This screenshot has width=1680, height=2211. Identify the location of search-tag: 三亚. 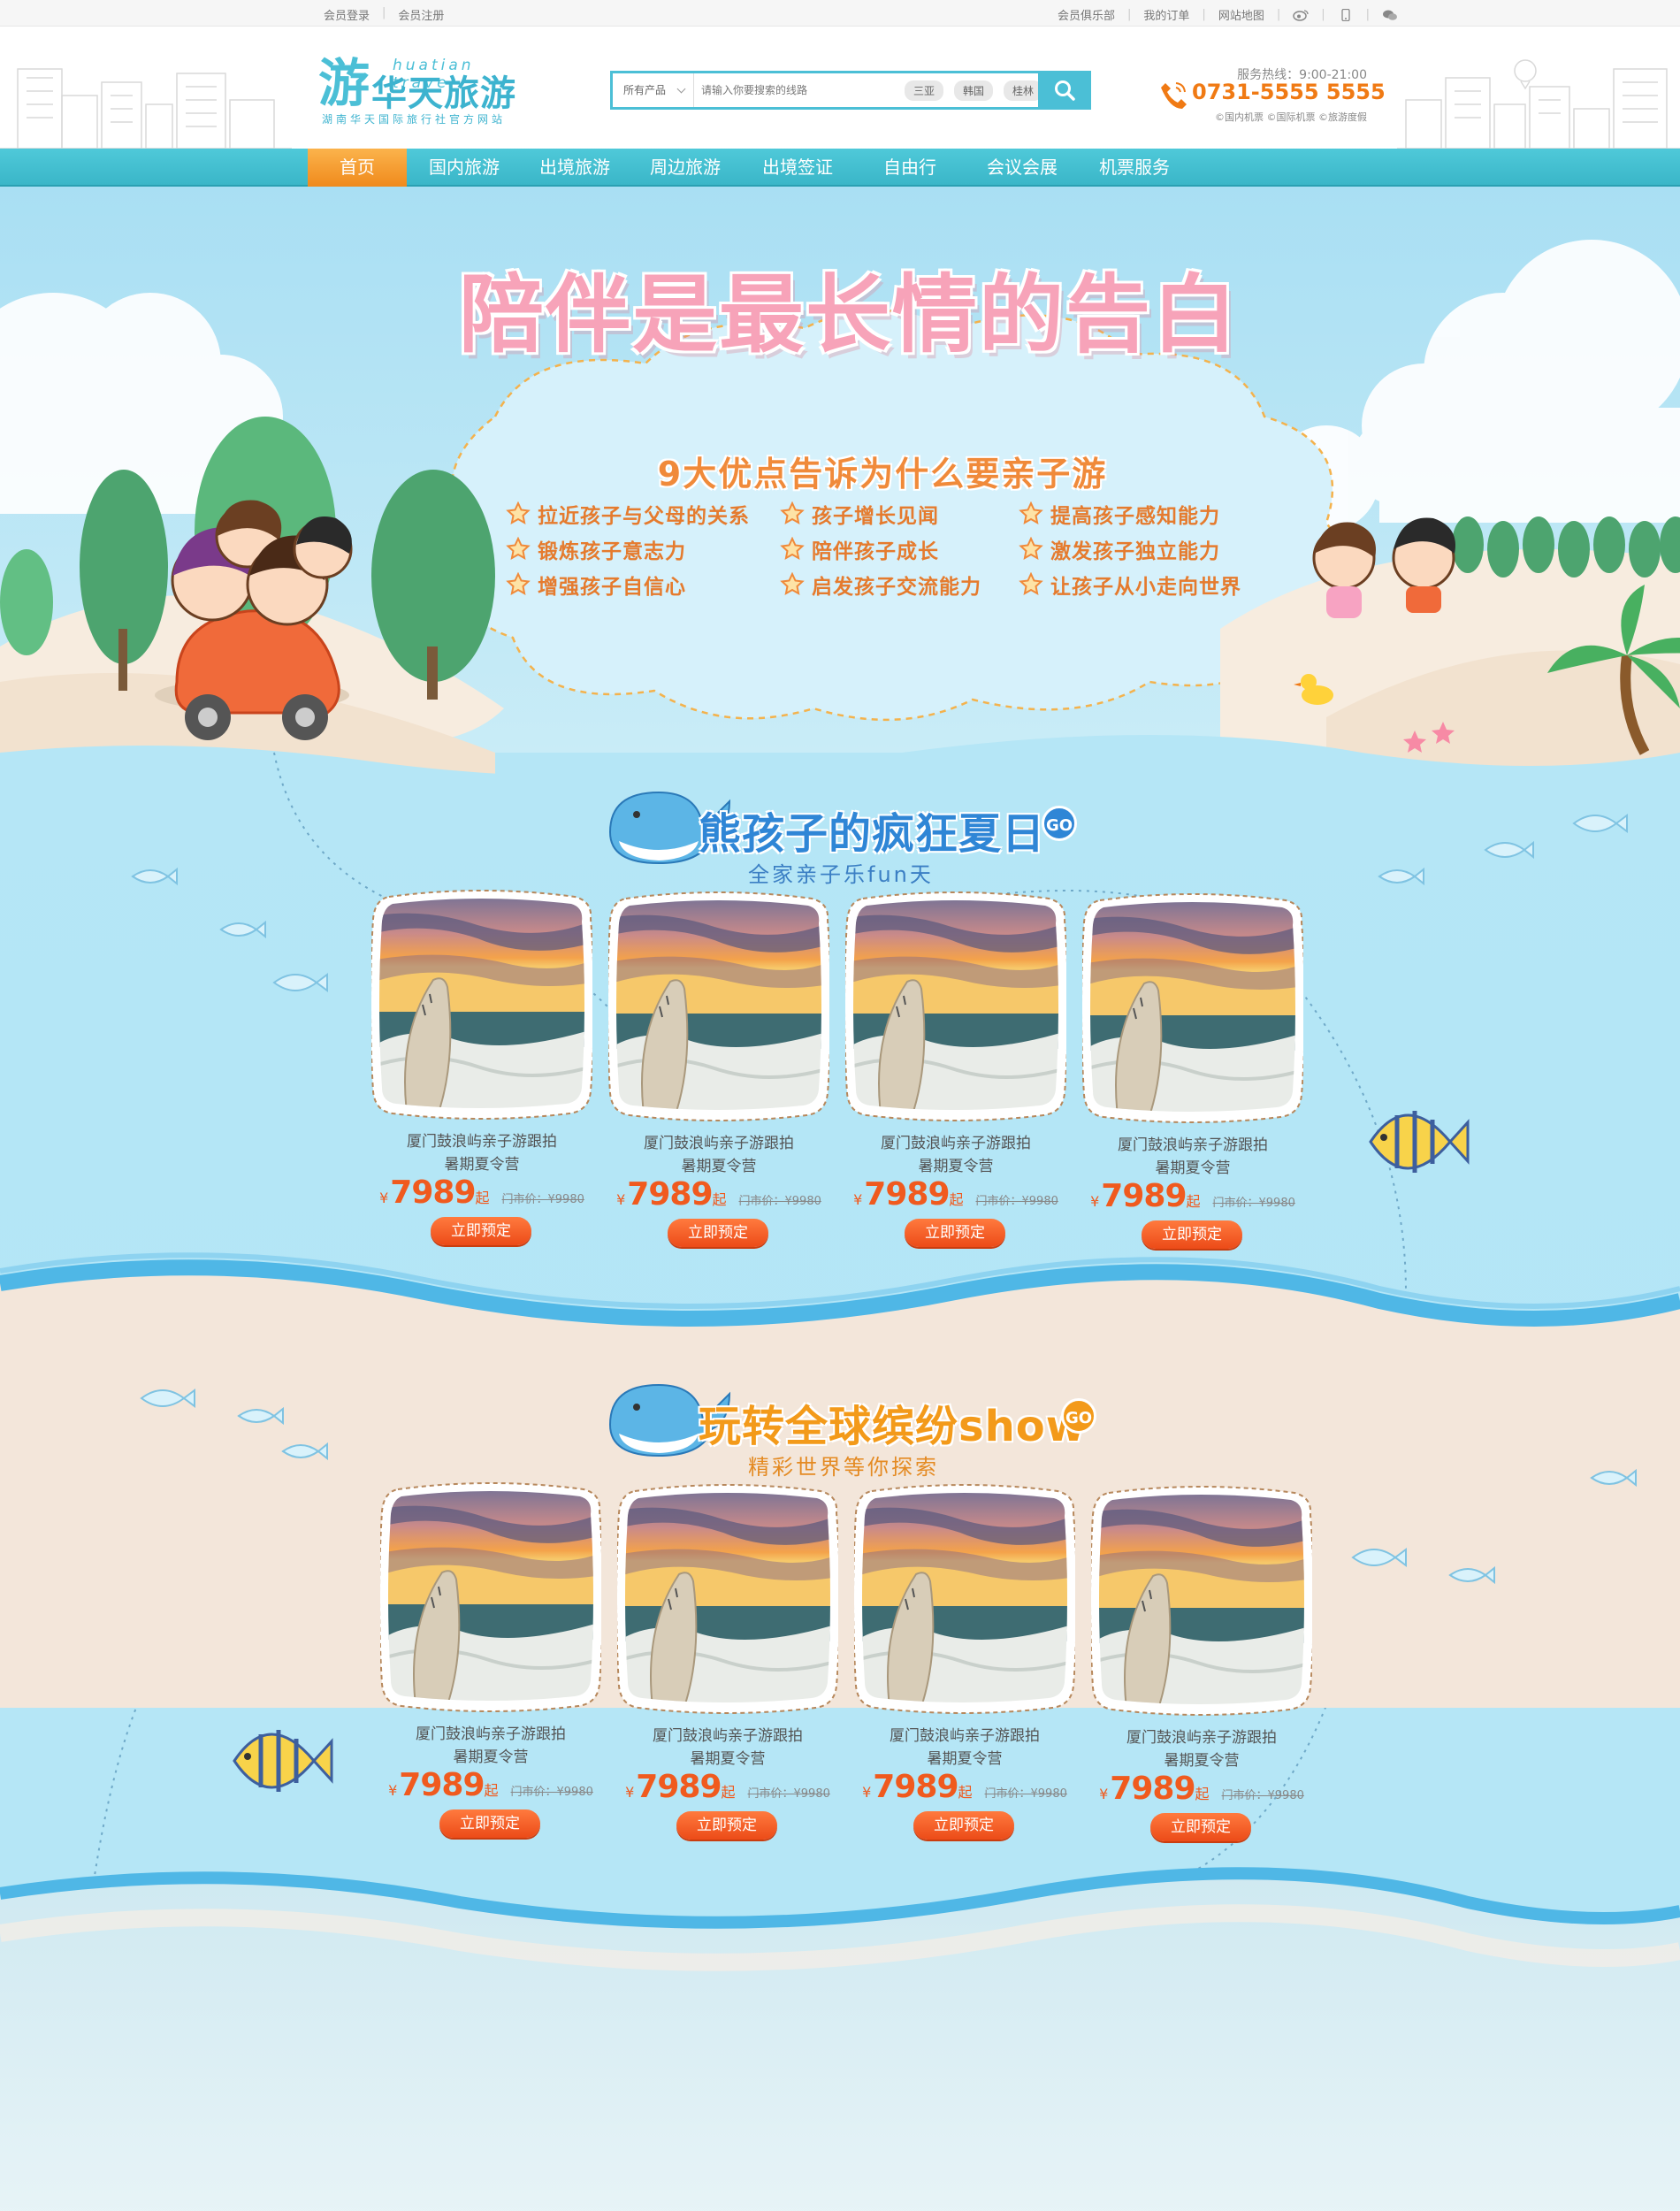
(924, 90).